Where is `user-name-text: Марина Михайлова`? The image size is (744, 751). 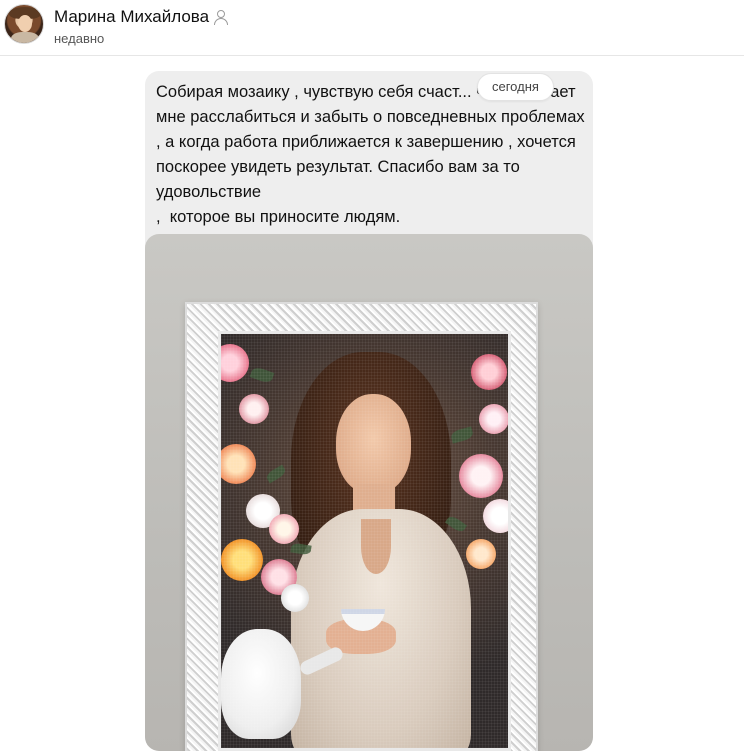 user-name-text: Марина Михайлова is located at coordinates (132, 16).